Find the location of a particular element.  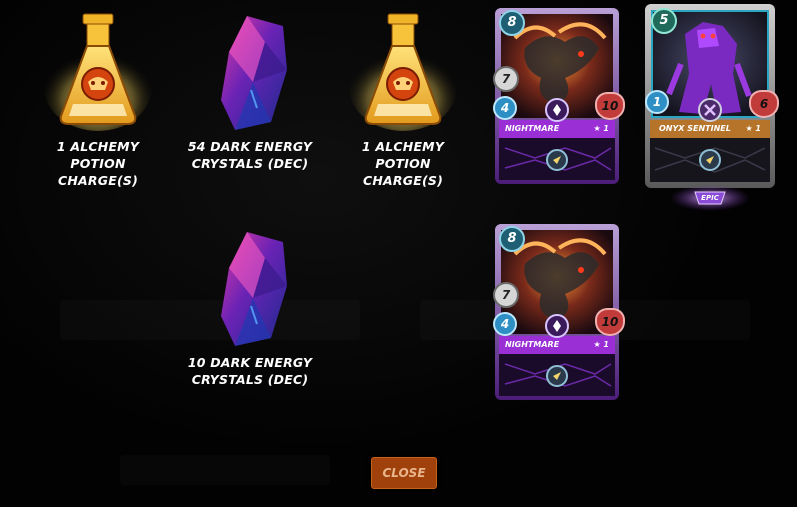

reward-caption-line: 54 DARK ENERGY is located at coordinates (250, 146).